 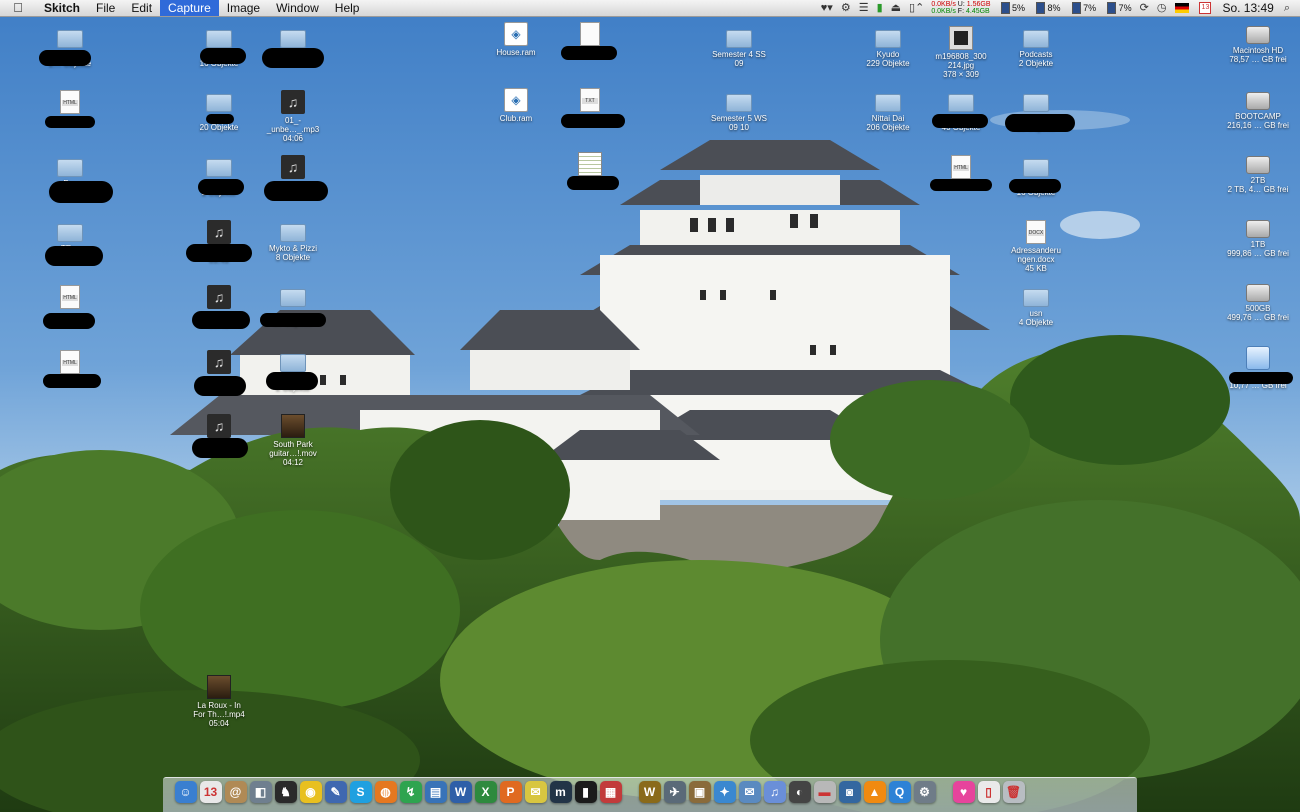 I want to click on desktop-icon-folder: 17 Objekte, so click(x=293, y=306).